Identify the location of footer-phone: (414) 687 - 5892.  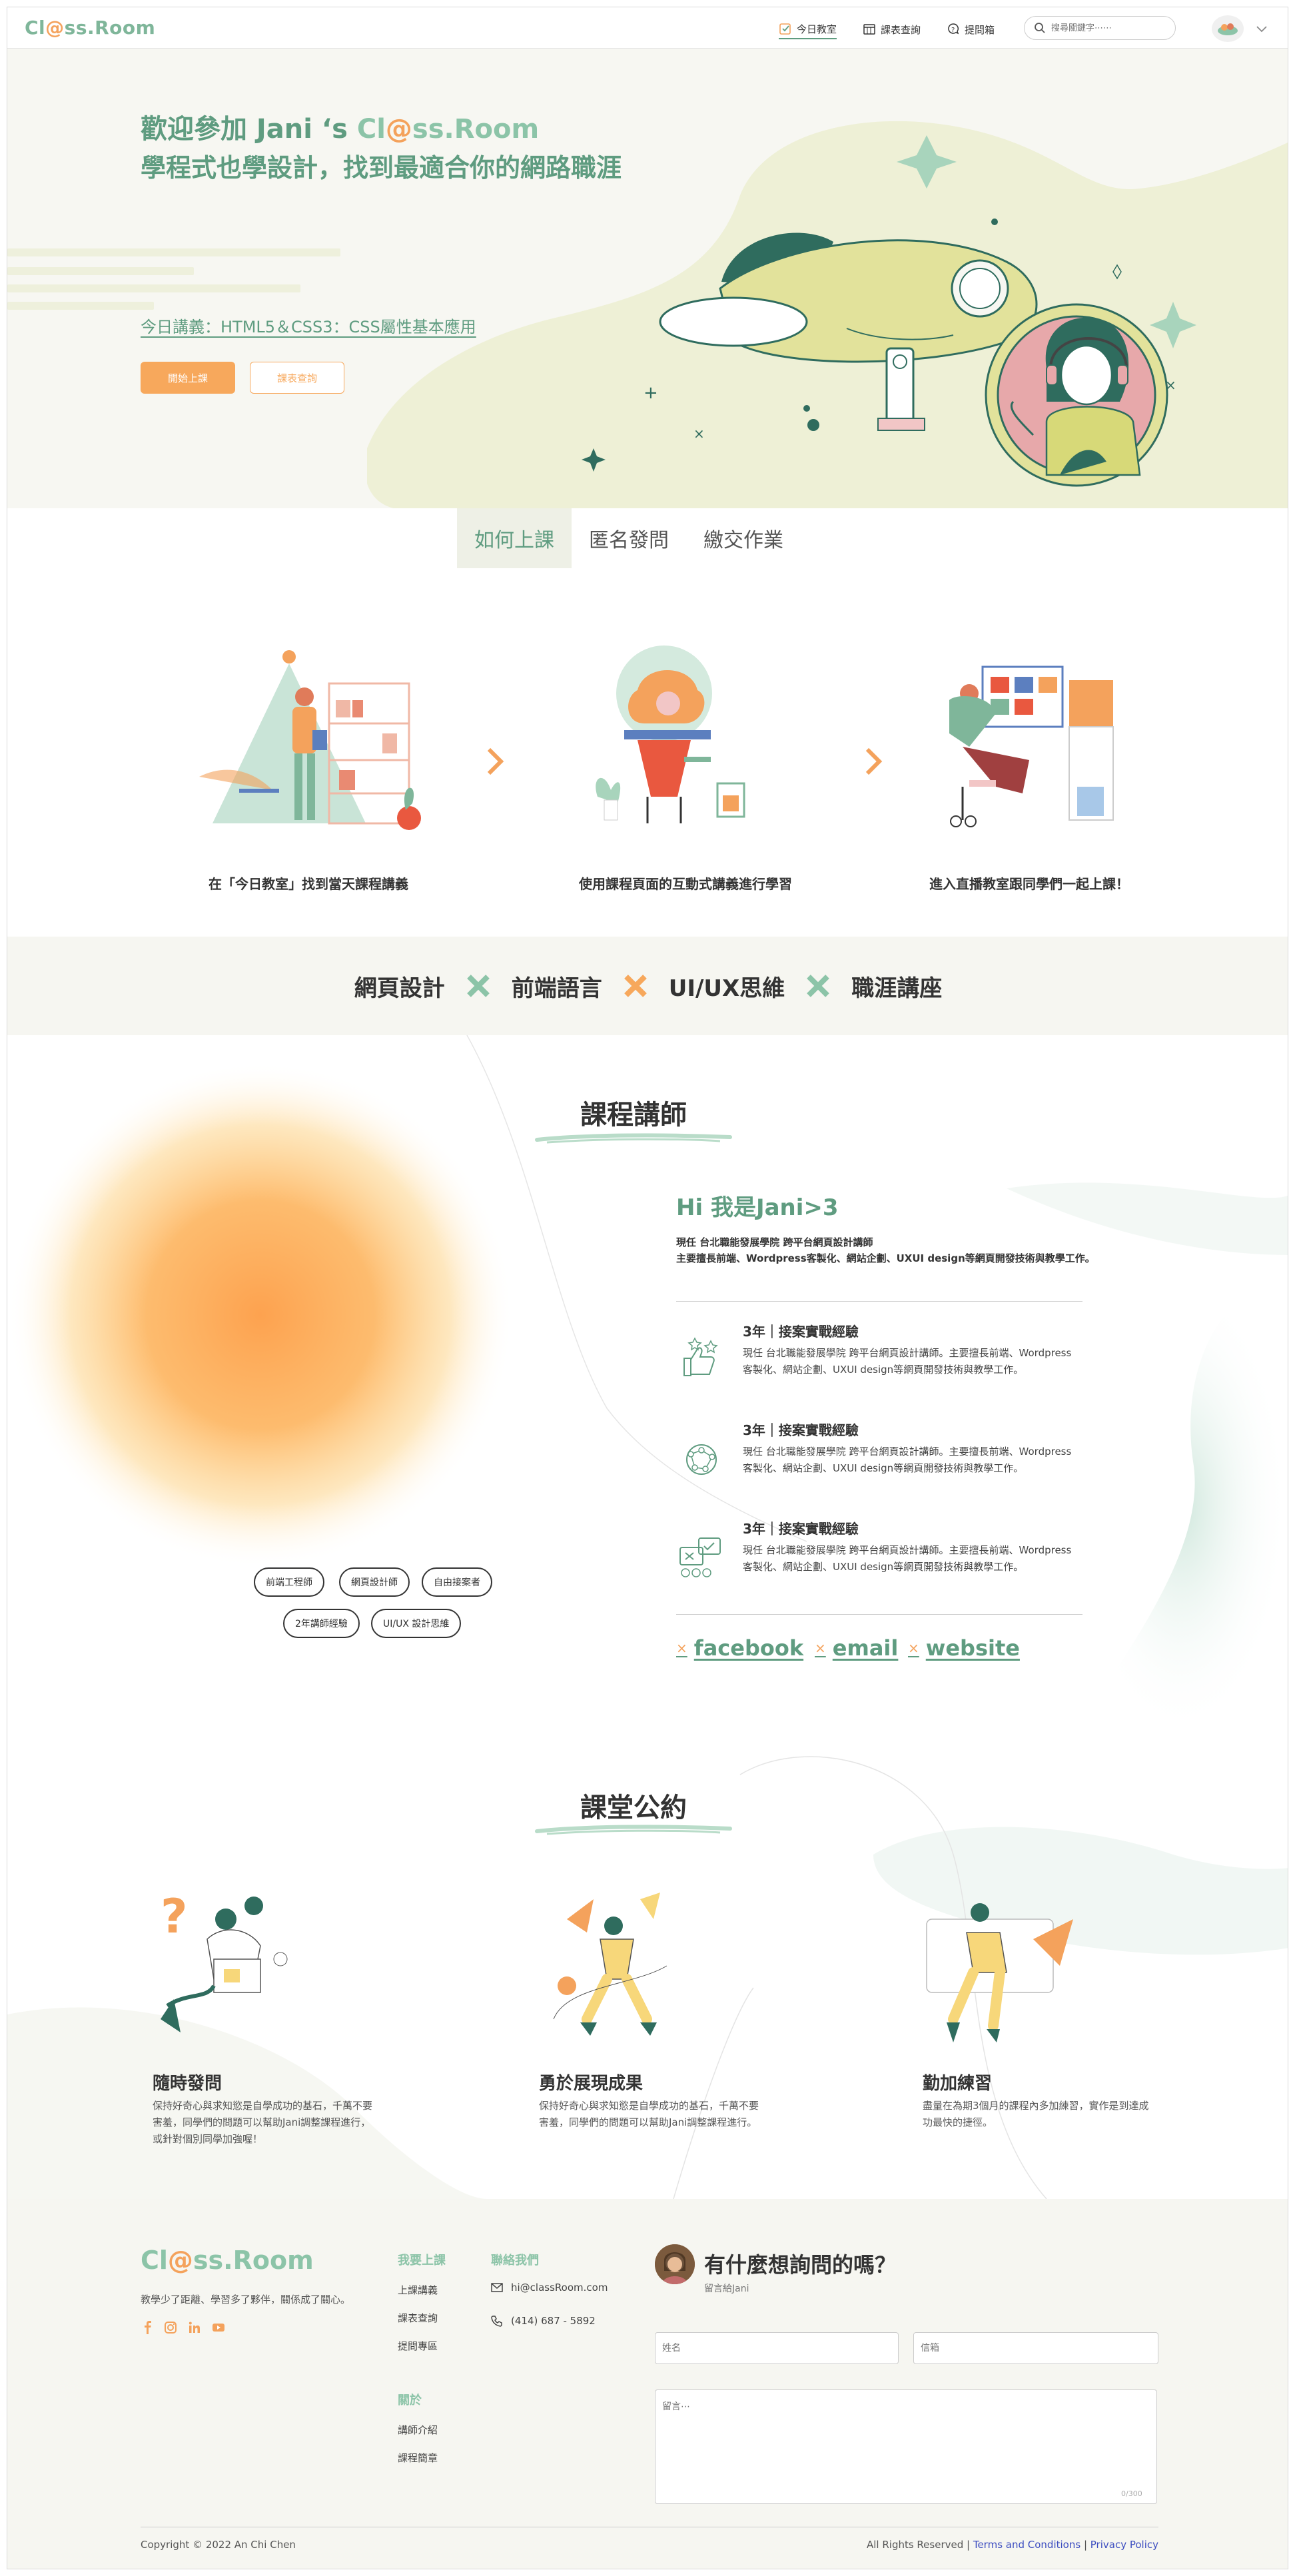
(544, 2321).